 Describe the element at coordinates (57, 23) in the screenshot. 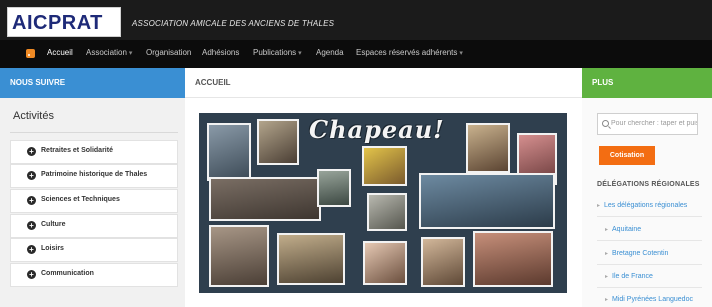

I see `logo-text: AICPRAT` at that location.